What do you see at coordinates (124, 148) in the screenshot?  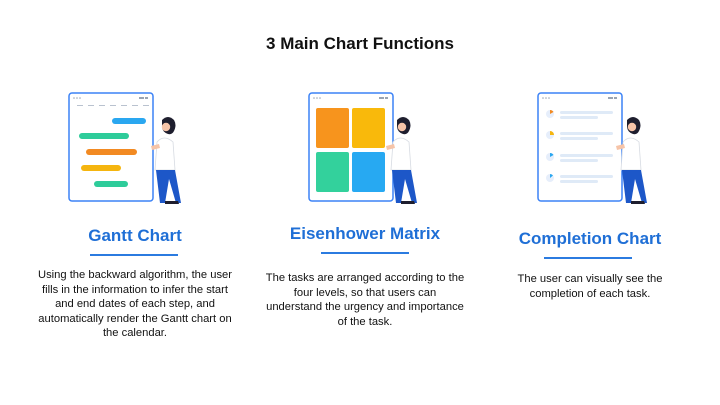 I see `gantt-tablet-illustration` at bounding box center [124, 148].